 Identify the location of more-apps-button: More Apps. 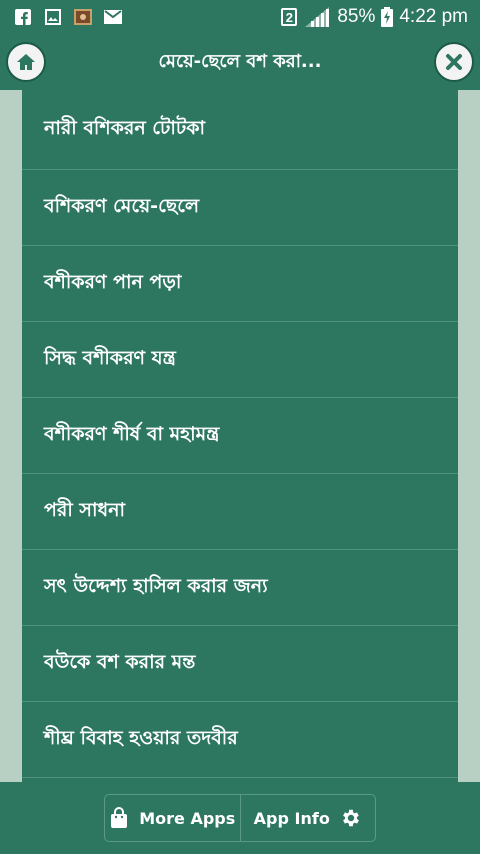
(172, 818).